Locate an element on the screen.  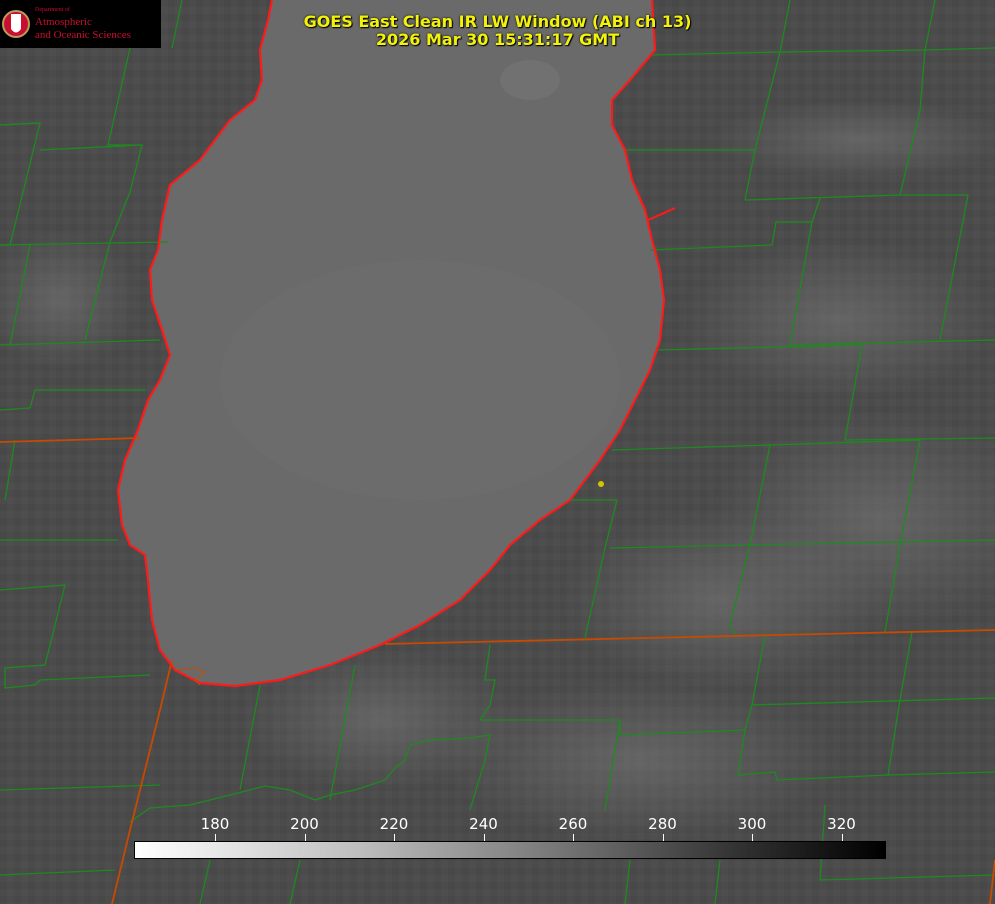
colorbar-tick-label: 260 is located at coordinates (573, 824).